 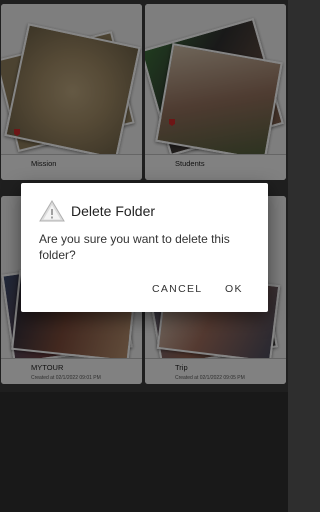 What do you see at coordinates (52, 211) in the screenshot?
I see `warning-icon` at bounding box center [52, 211].